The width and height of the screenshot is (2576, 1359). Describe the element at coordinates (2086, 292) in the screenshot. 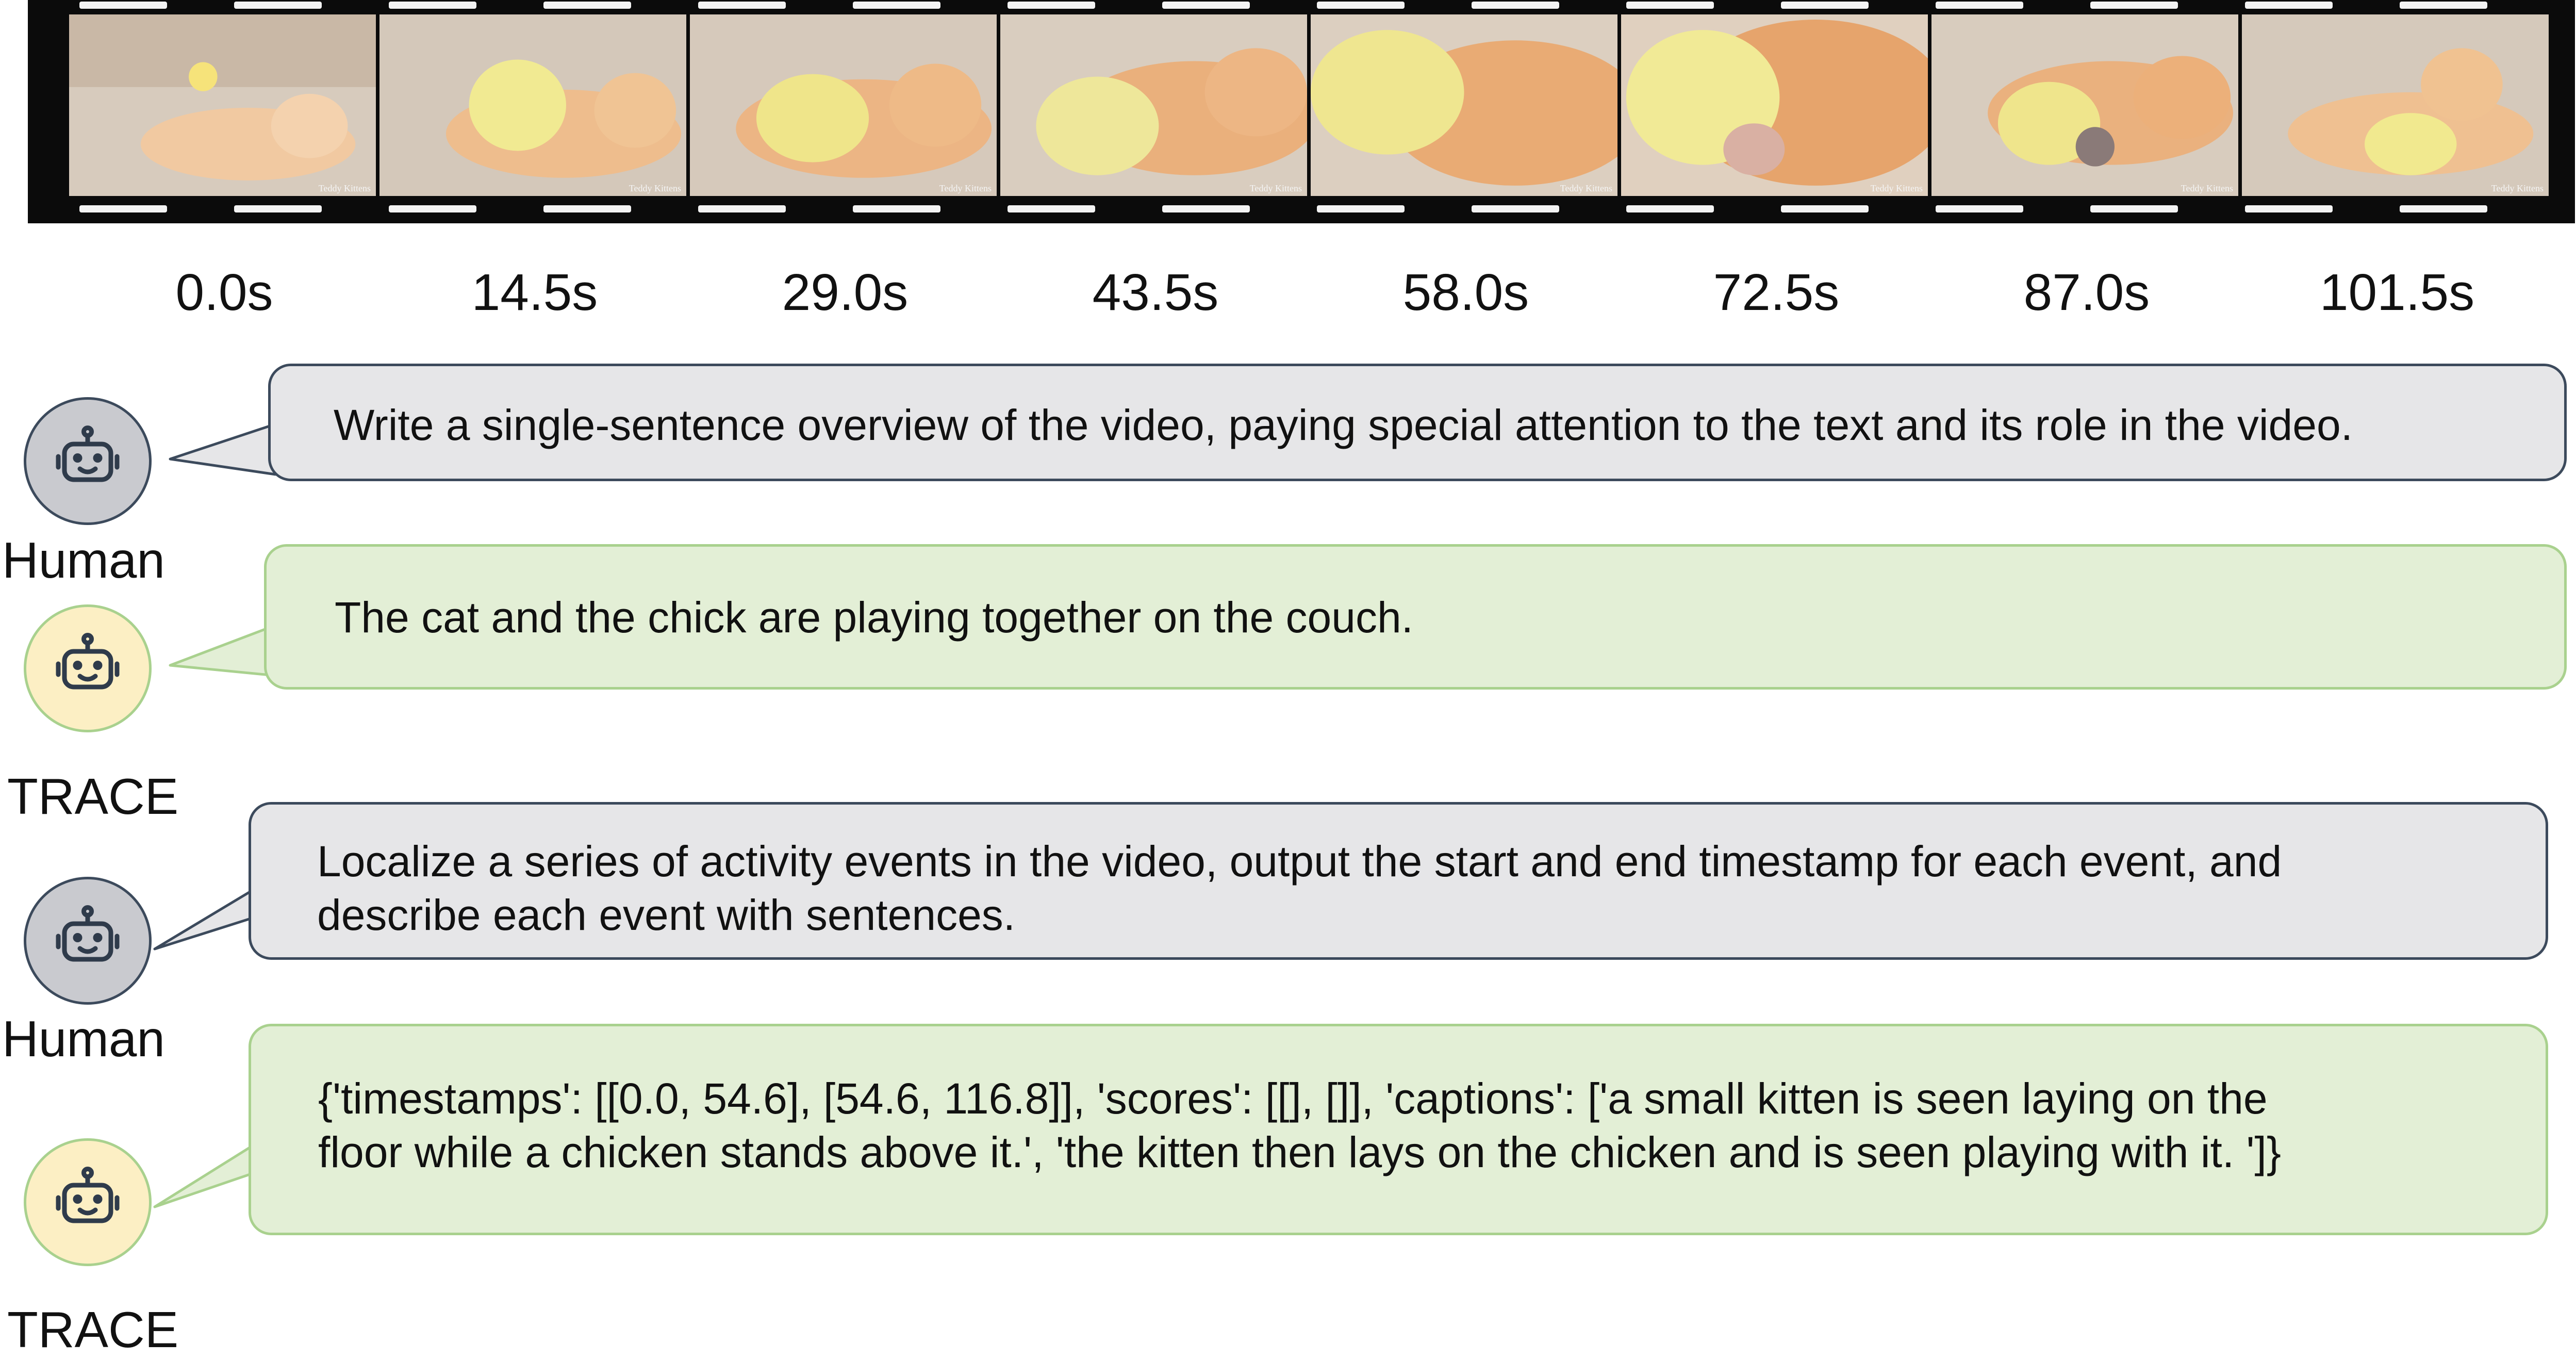

I see `timestamp-label: 87.0s` at that location.